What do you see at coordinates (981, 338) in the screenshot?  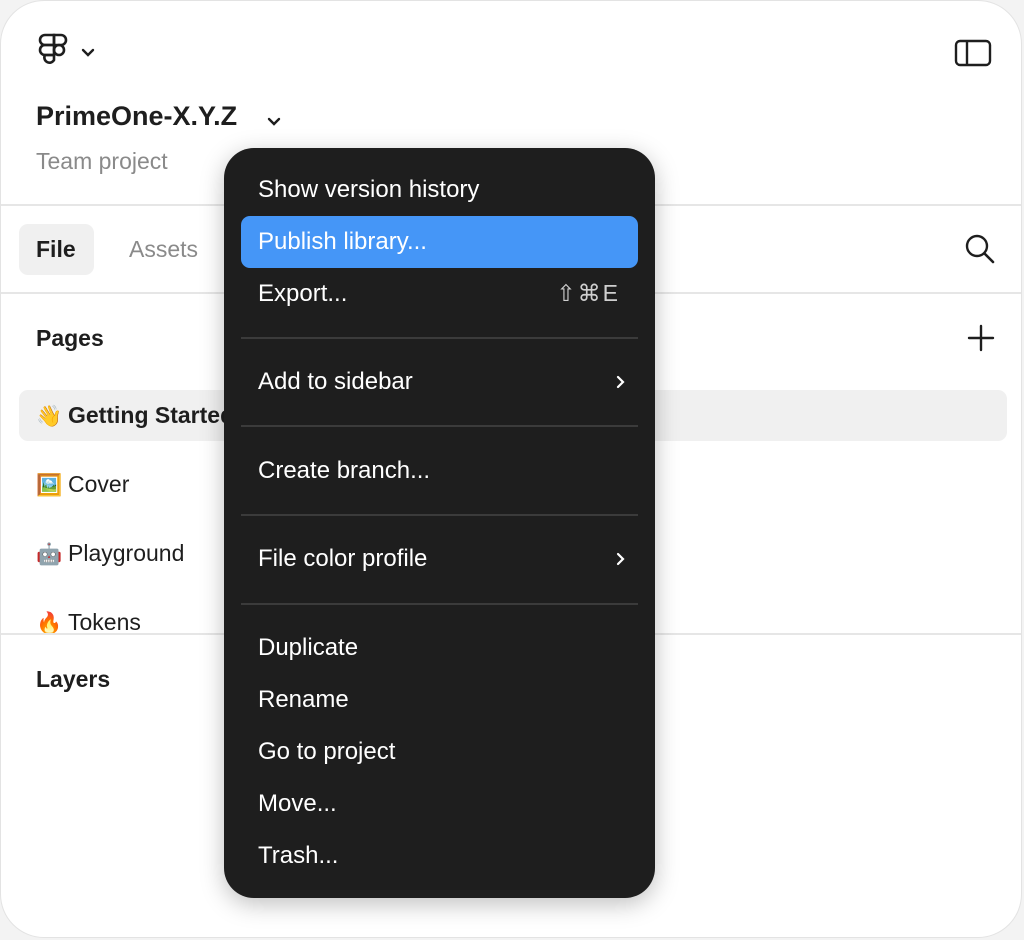 I see `plus-icon` at bounding box center [981, 338].